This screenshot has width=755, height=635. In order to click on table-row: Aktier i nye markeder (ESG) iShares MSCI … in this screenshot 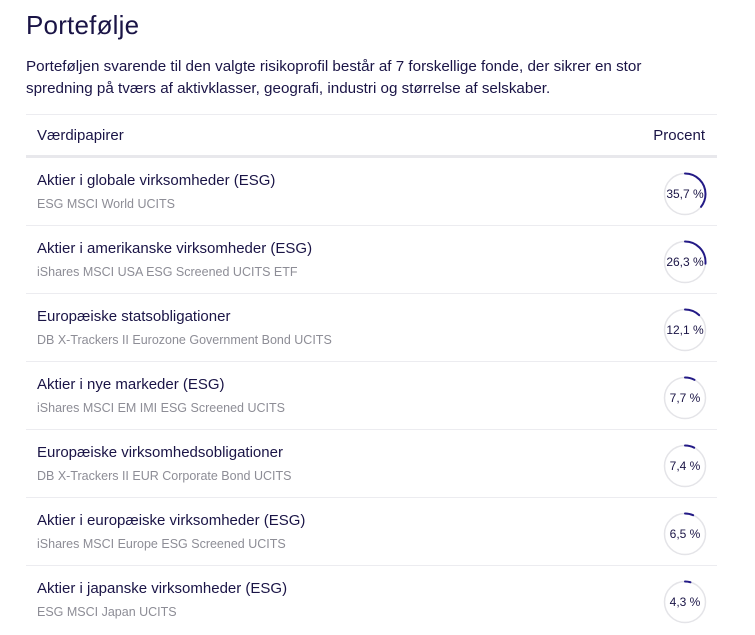, I will do `click(371, 396)`.